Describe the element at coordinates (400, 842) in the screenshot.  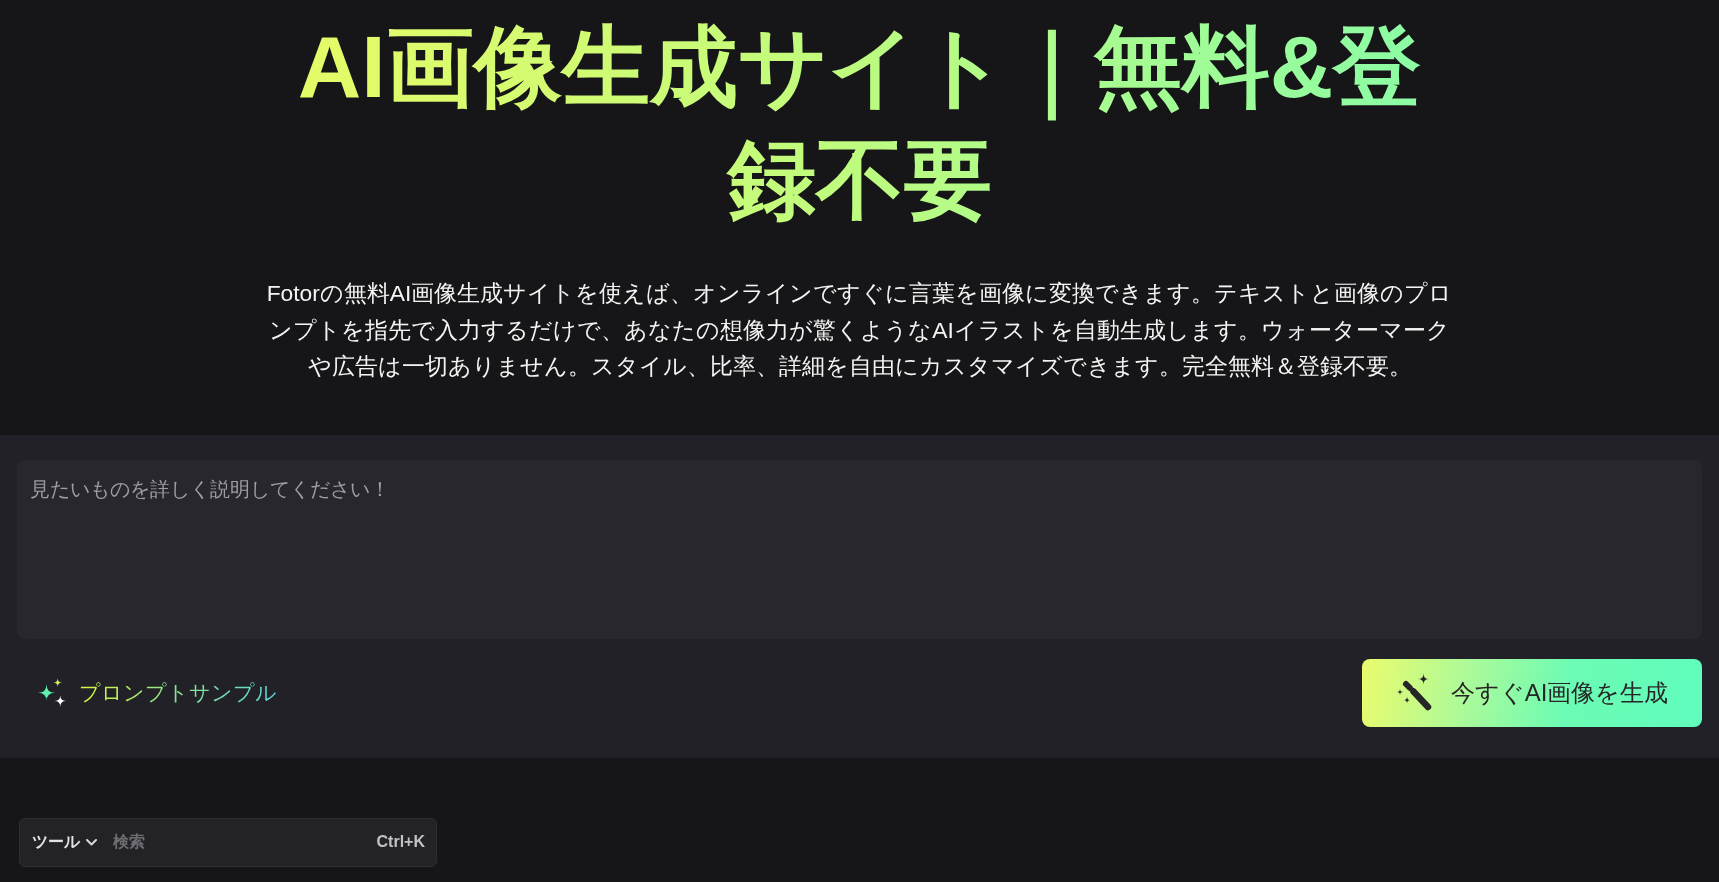
I see `shortcut-hint: Ctrl+K` at that location.